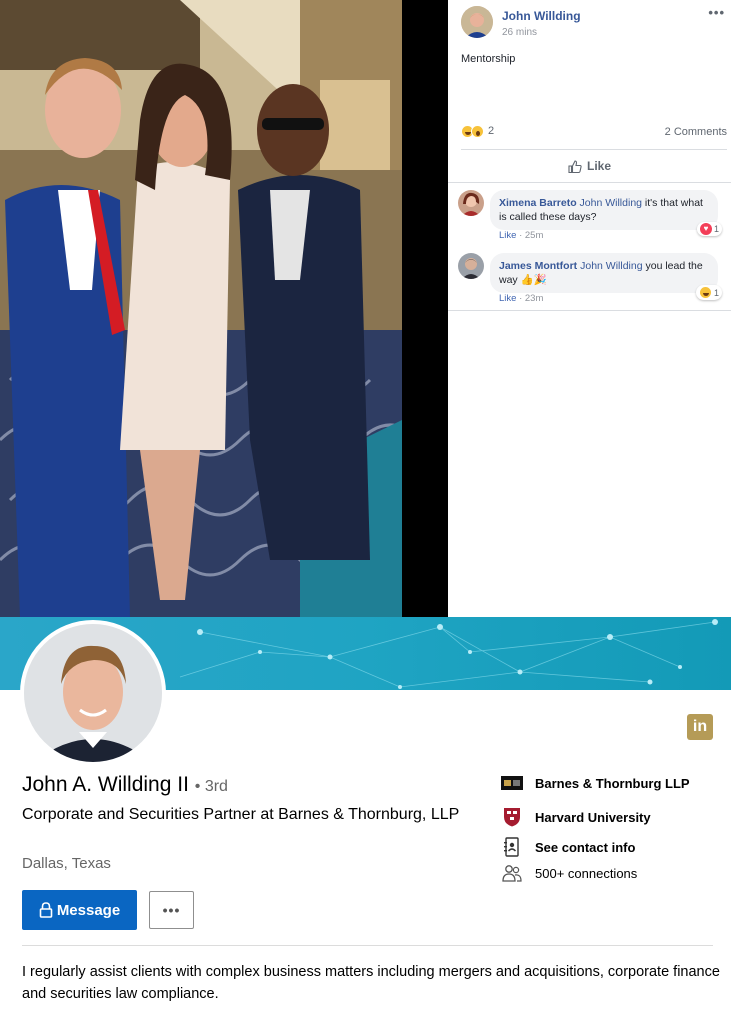 The height and width of the screenshot is (1023, 731). What do you see at coordinates (521, 298) in the screenshot?
I see `comment-meta: Like · 23m` at bounding box center [521, 298].